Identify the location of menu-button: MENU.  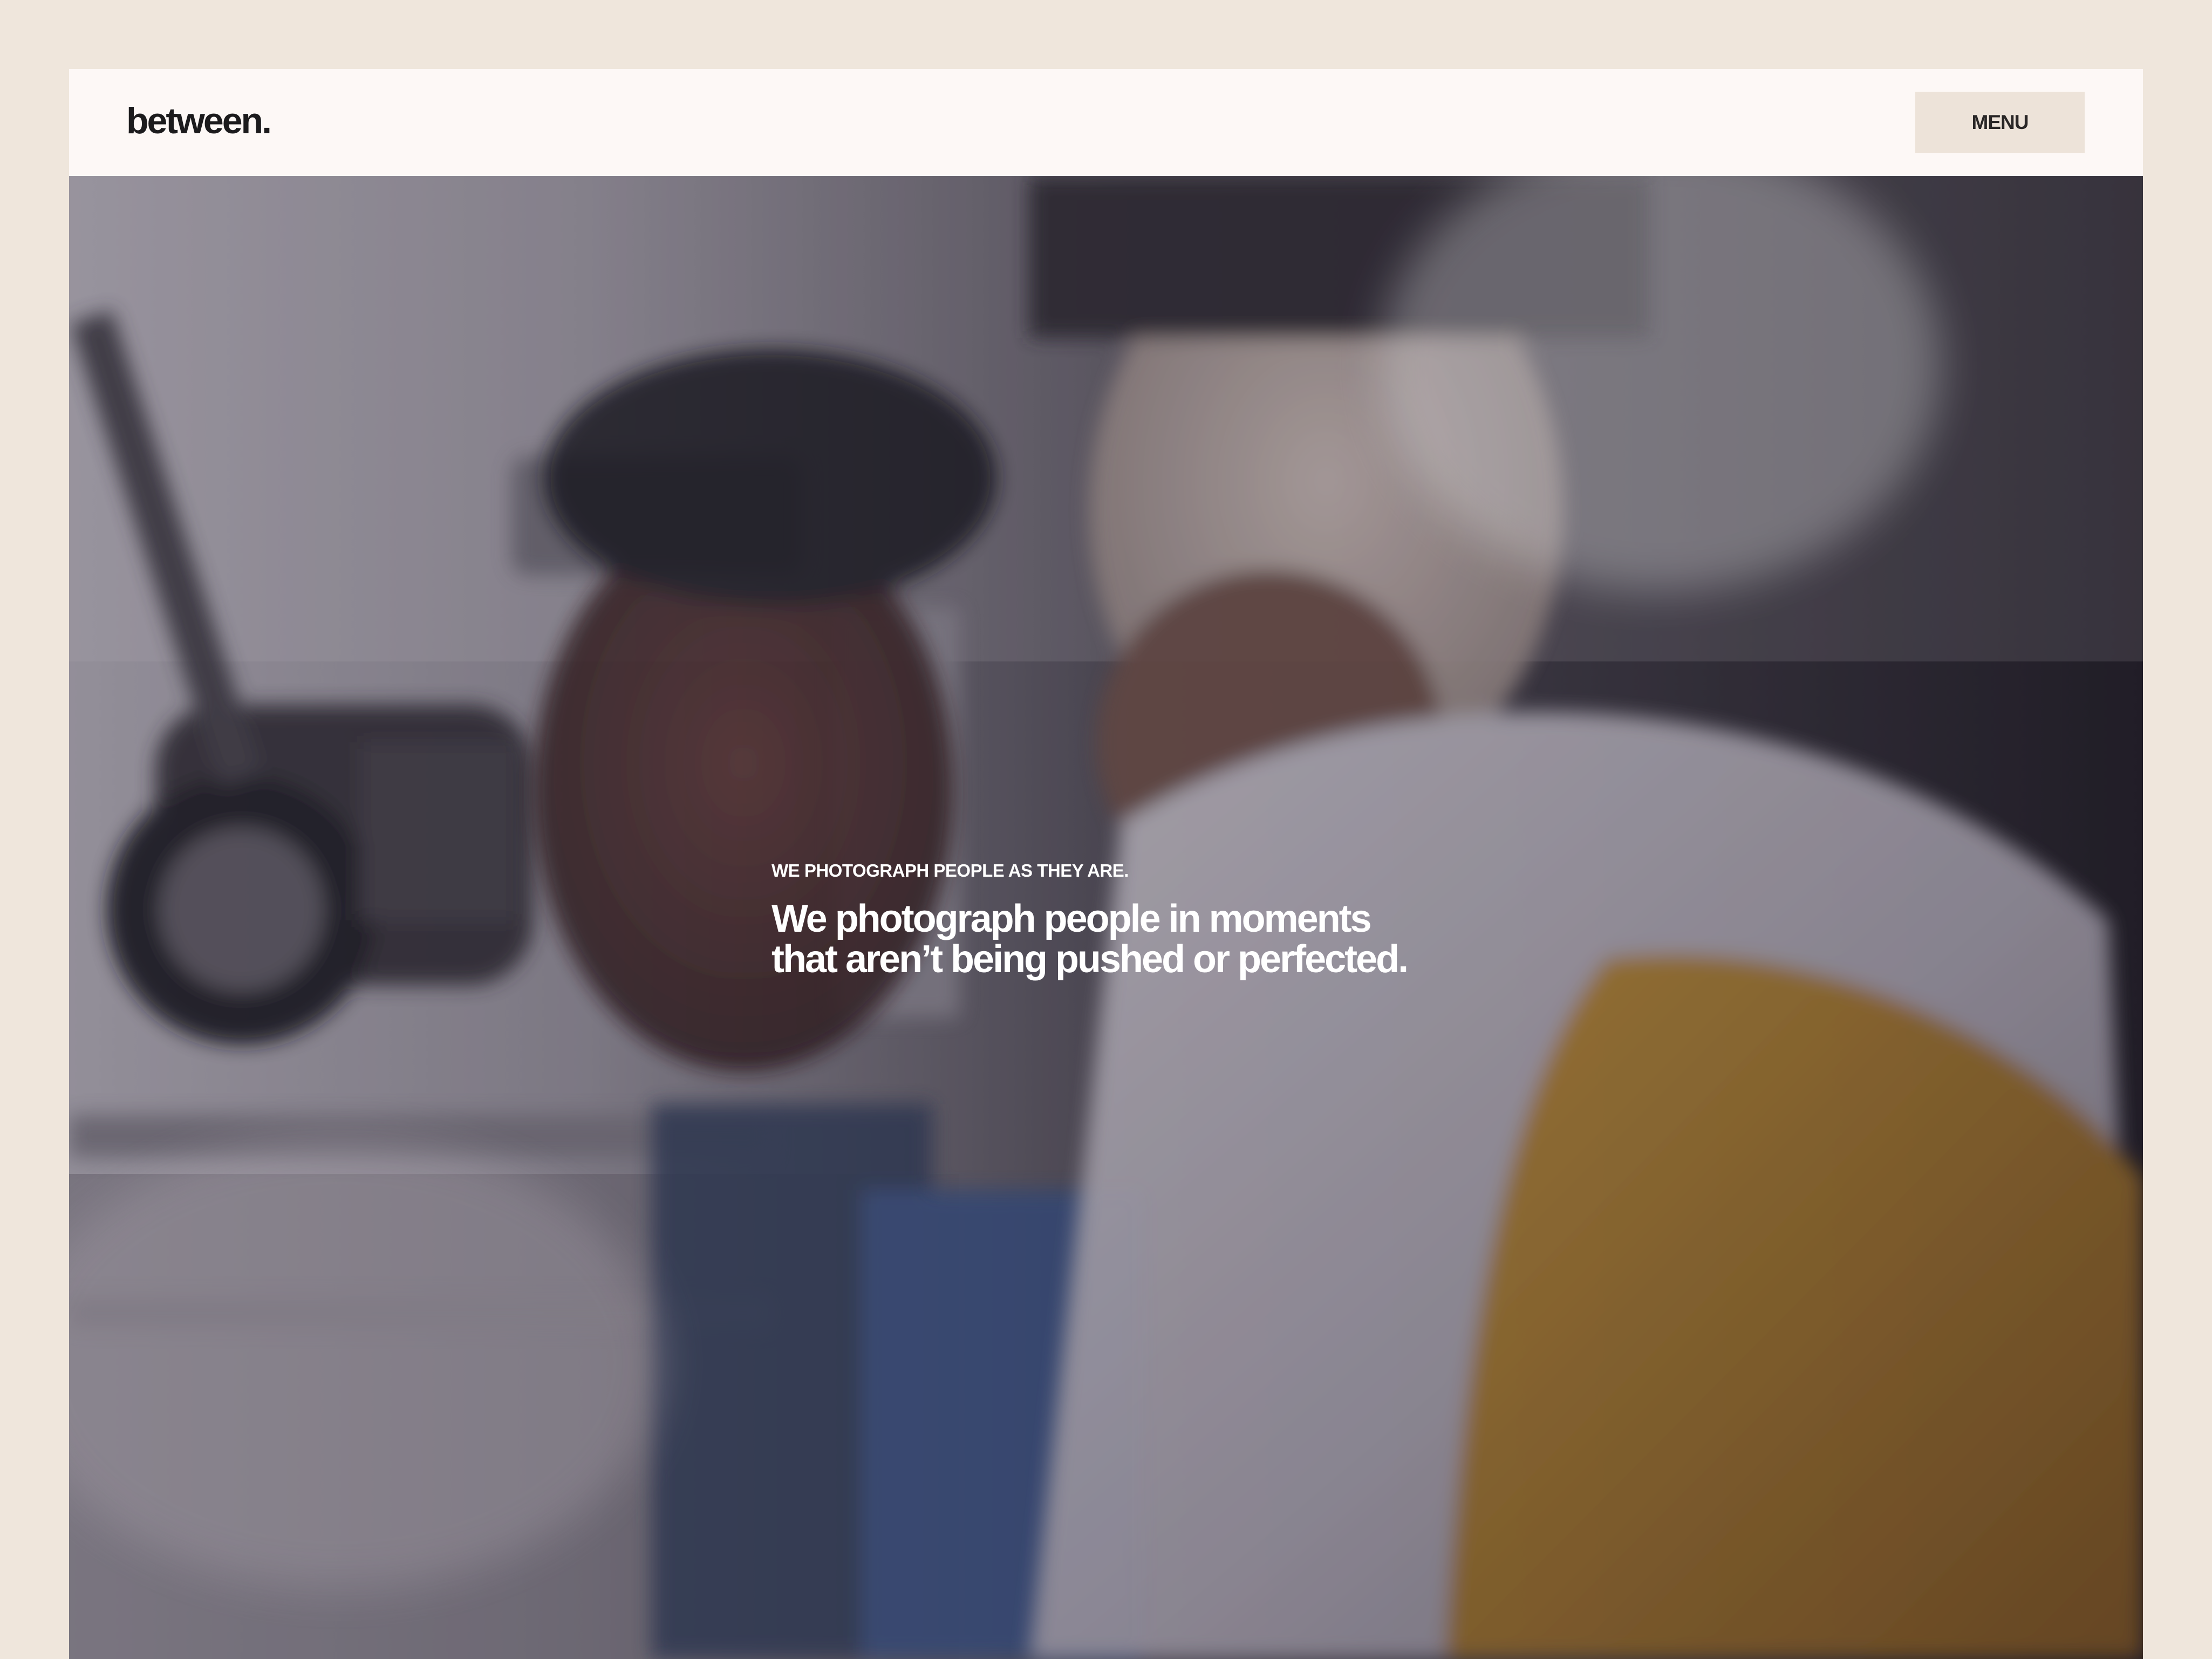
(2000, 123).